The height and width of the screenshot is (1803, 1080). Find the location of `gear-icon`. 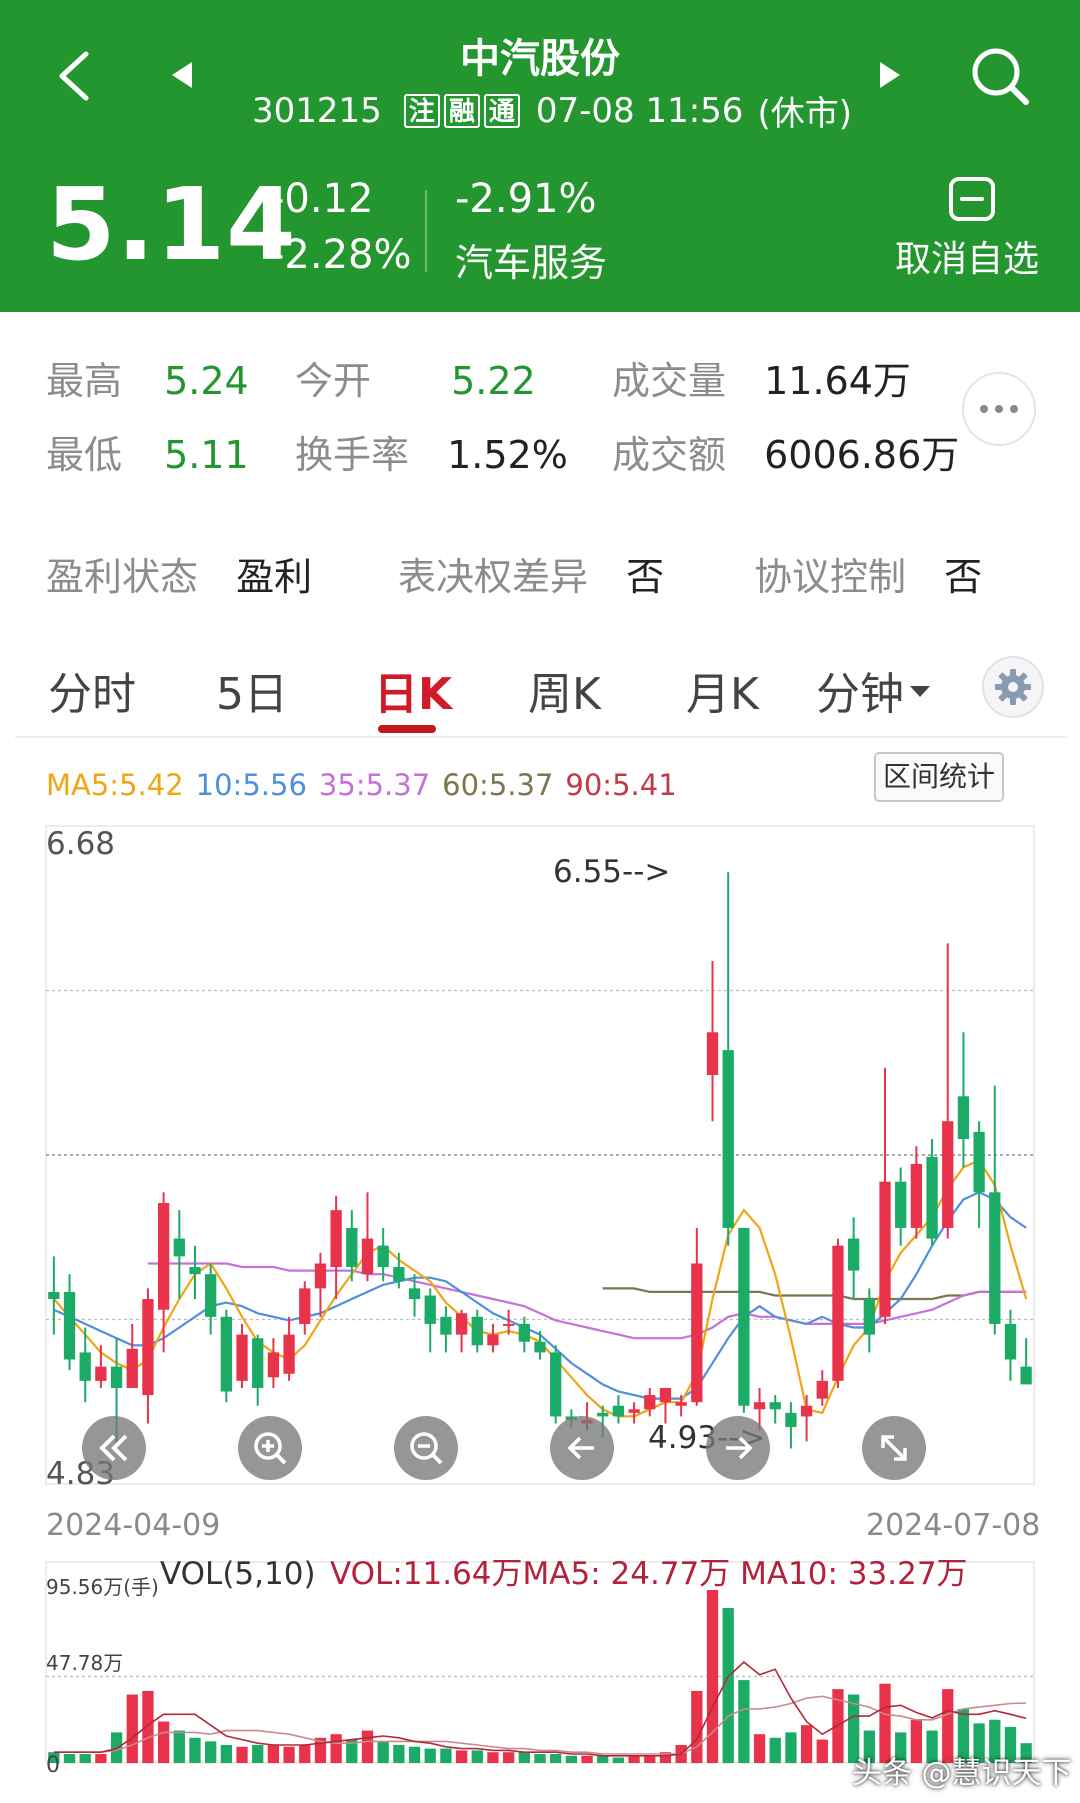

gear-icon is located at coordinates (1013, 687).